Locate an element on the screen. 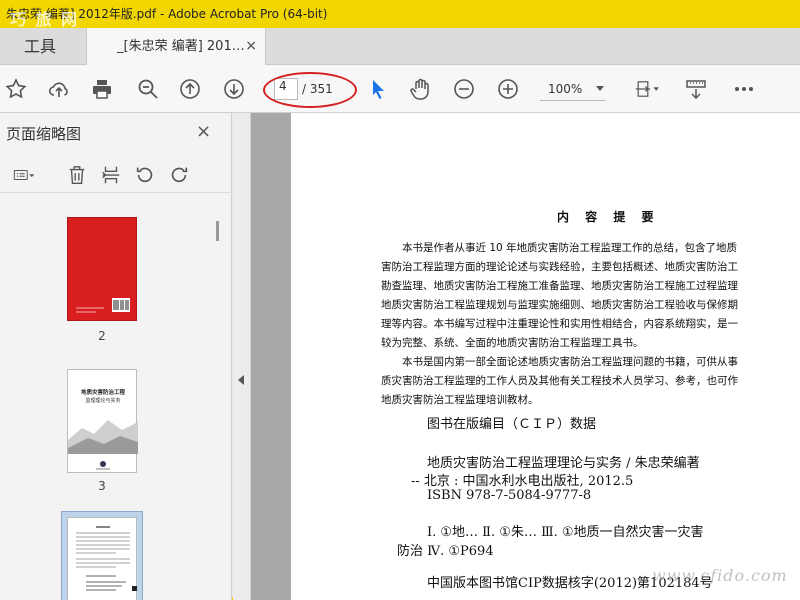  cip-line: Ⅰ. ①地… Ⅱ. ①朱… Ⅲ. ①地质一自然灾害一灾害 is located at coordinates (565, 532).